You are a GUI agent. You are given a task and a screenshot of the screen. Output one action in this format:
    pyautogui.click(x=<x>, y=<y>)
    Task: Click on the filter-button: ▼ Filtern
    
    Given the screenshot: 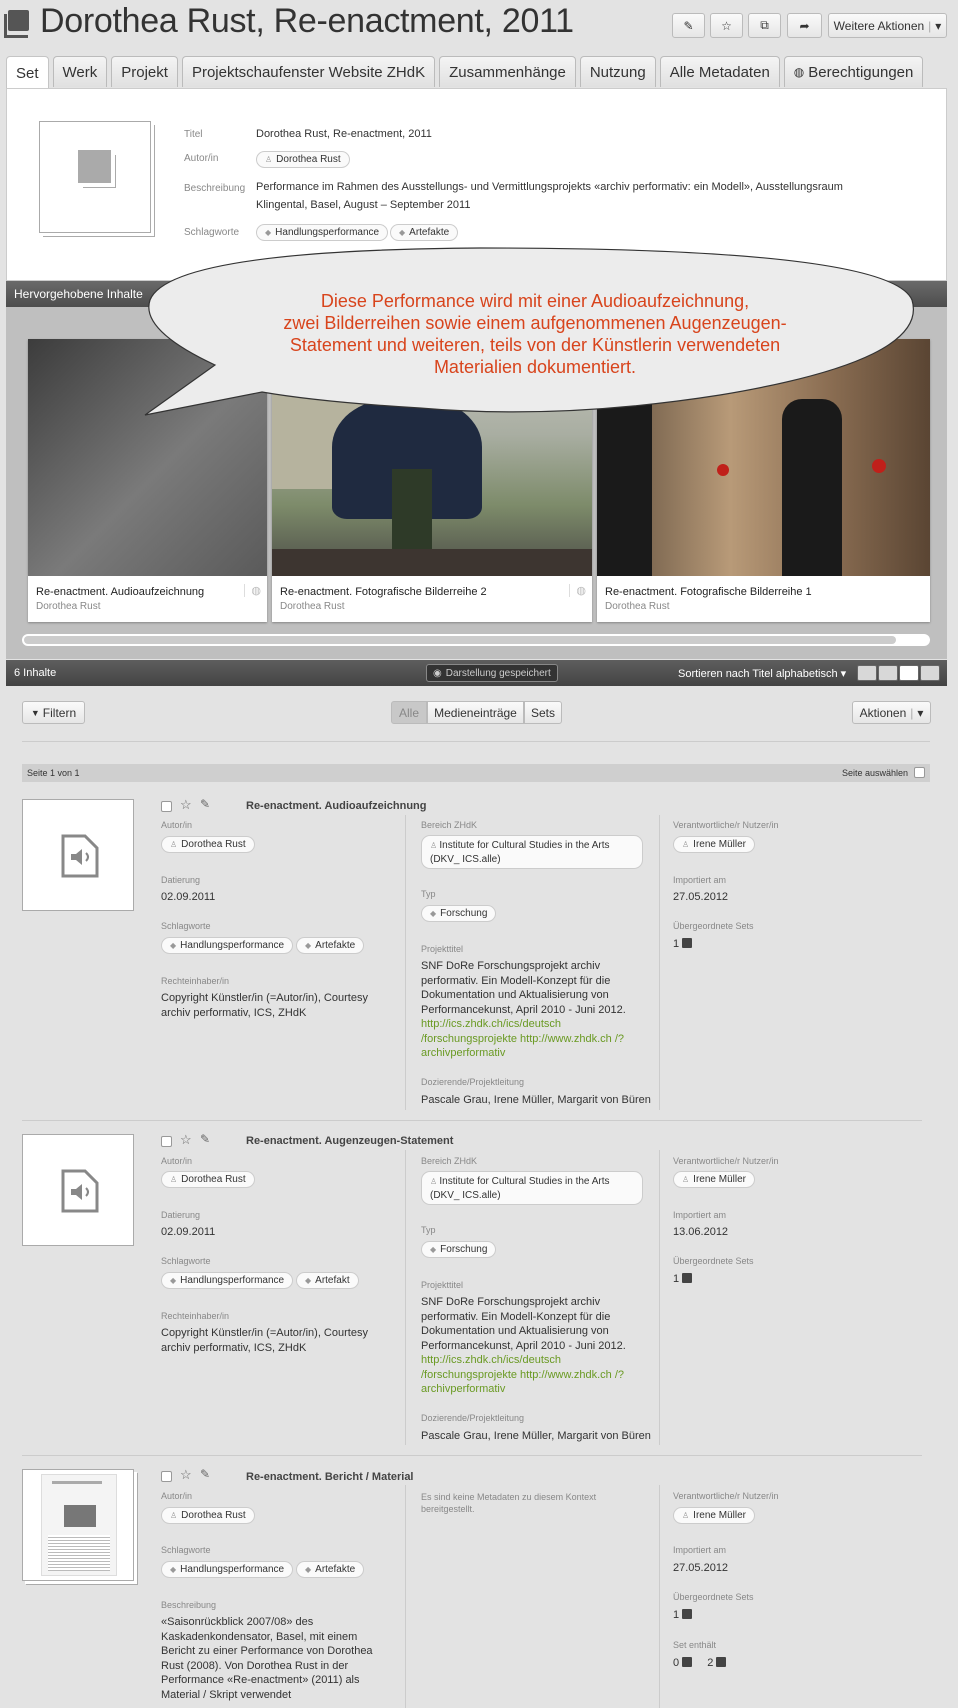 What is the action you would take?
    pyautogui.click(x=53, y=712)
    